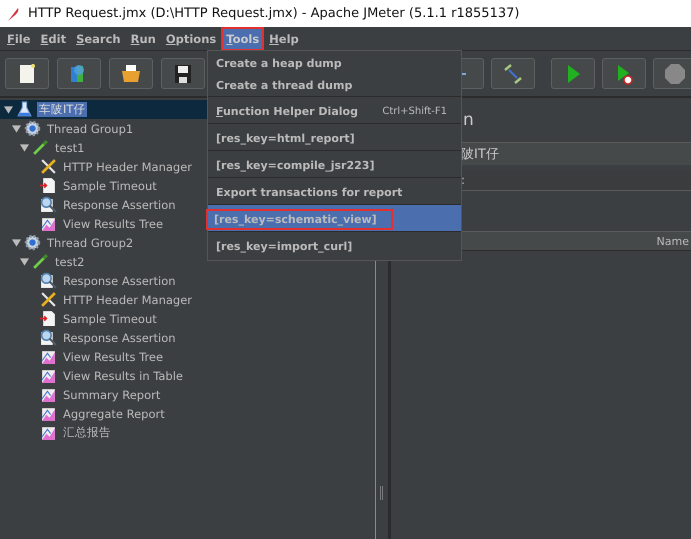 This screenshot has width=691, height=539. What do you see at coordinates (334, 109) in the screenshot?
I see `menu-item: Function Helper Dialog Ctrl+Shift-F1` at bounding box center [334, 109].